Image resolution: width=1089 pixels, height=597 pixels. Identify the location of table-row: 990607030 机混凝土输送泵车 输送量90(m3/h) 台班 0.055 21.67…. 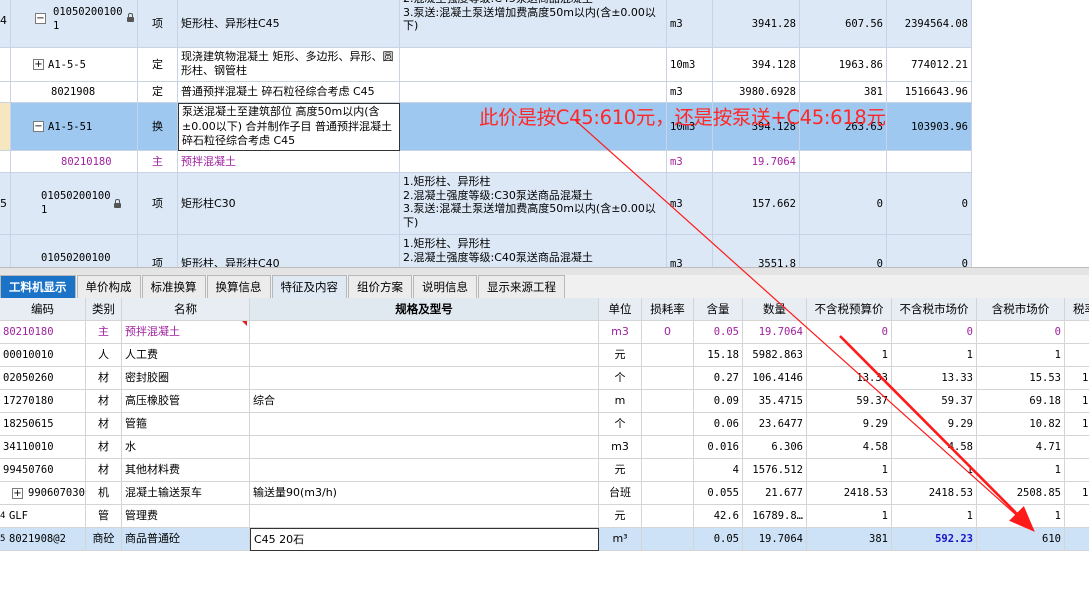
(544, 493).